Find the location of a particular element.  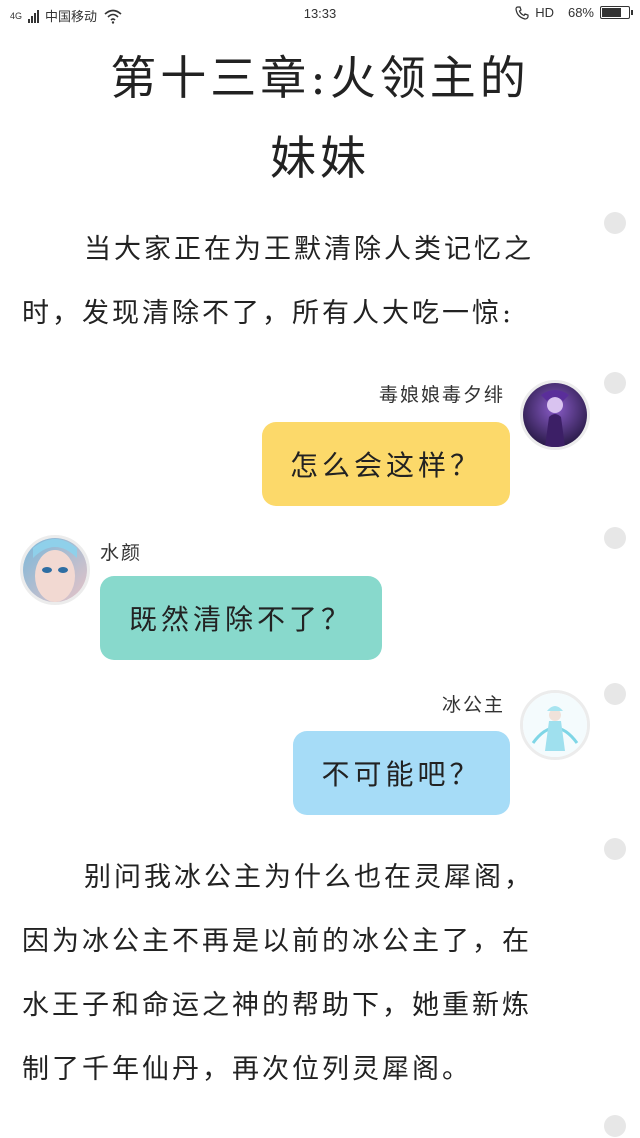

paragraph-line: 当大家正在为王默清除人类记忆之 is located at coordinates (309, 249).